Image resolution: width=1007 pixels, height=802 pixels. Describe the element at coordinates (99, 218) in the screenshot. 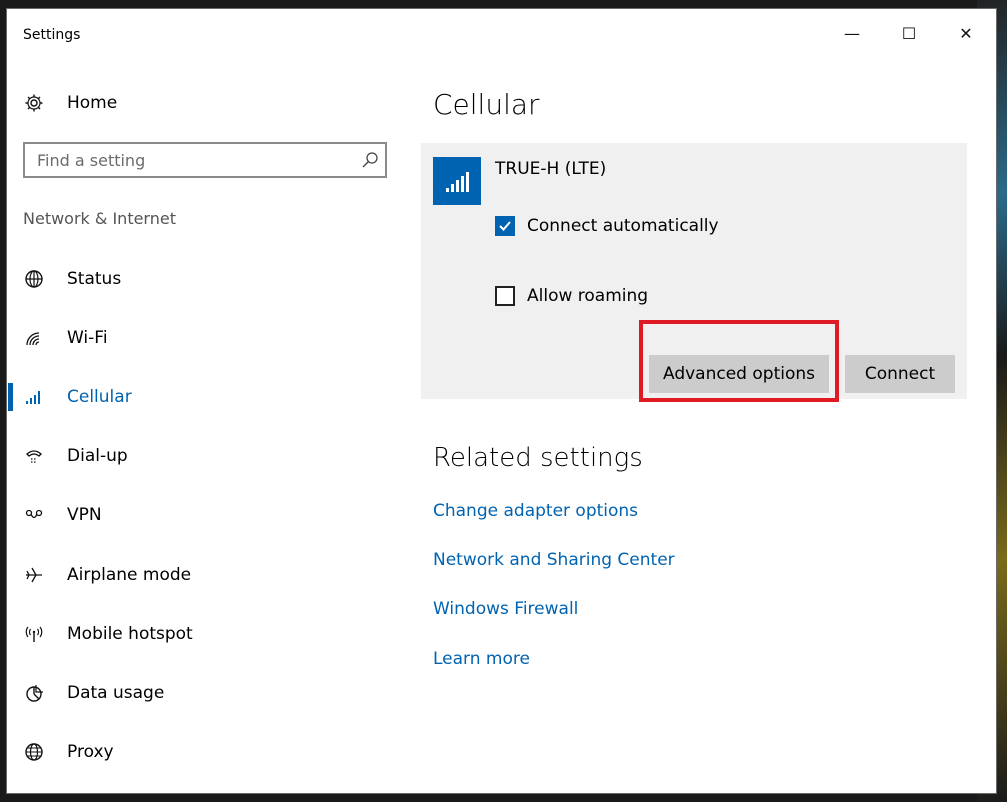

I see `section-label: Network & Internet` at that location.